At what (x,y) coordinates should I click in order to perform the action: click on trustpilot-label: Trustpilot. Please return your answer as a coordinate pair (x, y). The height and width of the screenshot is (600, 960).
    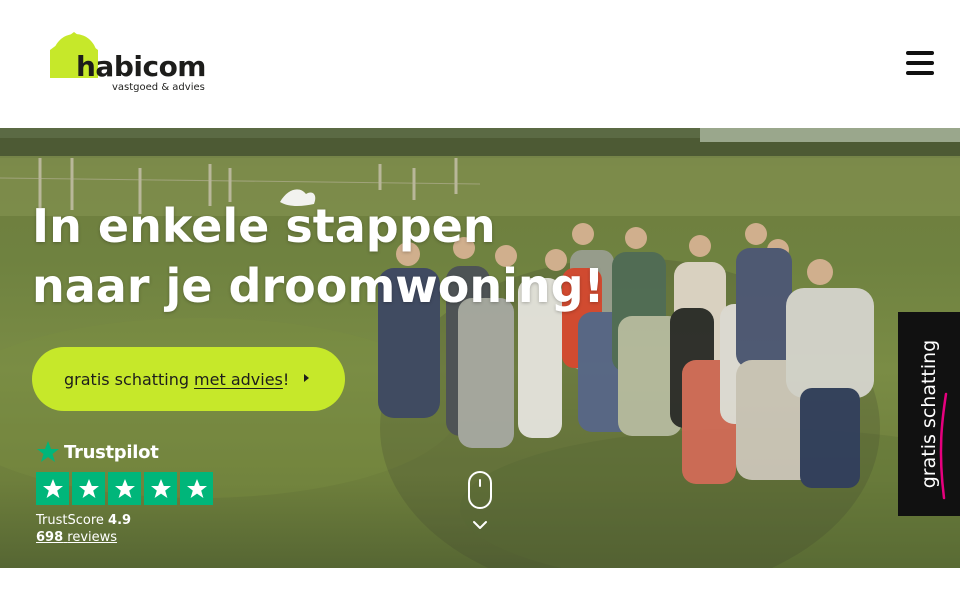
    Looking at the image, I should click on (111, 452).